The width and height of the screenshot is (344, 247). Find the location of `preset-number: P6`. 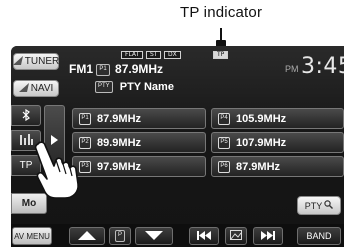

preset-number: P6 is located at coordinates (224, 166).